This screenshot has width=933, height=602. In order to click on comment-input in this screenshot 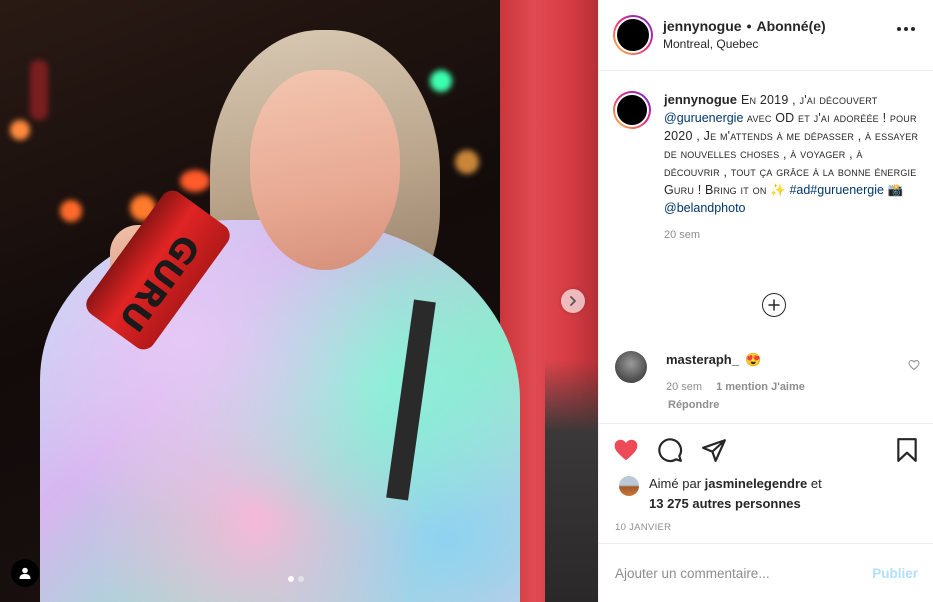, I will do `click(744, 573)`.